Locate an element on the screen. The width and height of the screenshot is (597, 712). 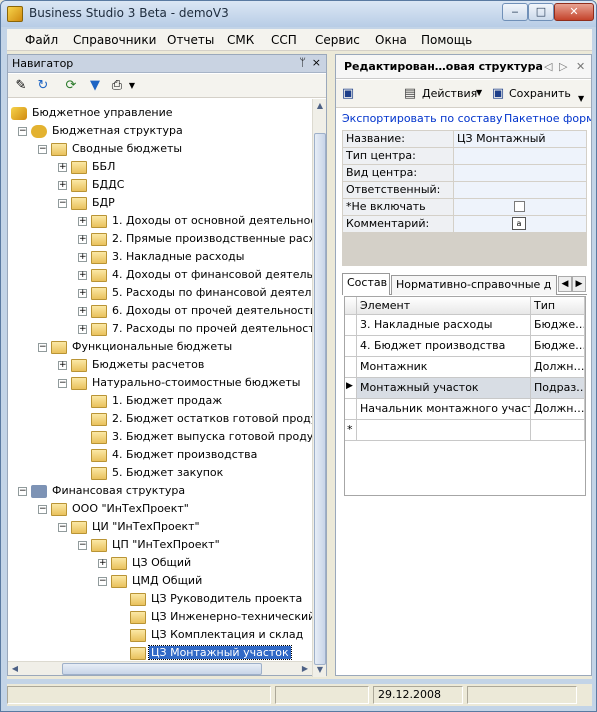
comment-editor-icon: a is located at coordinates (519, 223).